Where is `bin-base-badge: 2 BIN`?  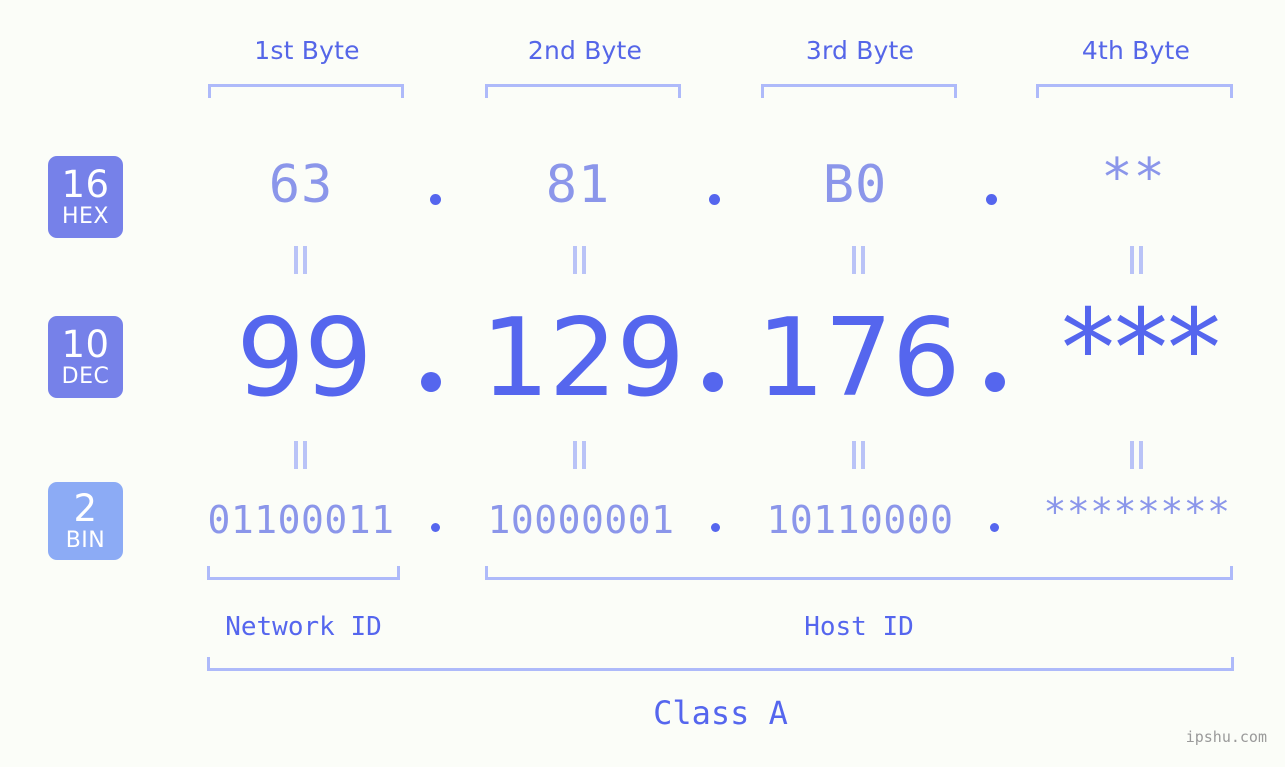 bin-base-badge: 2 BIN is located at coordinates (85, 521).